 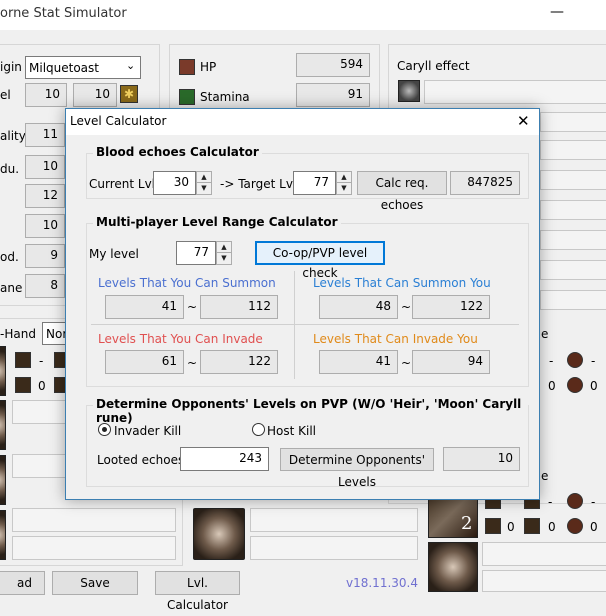 I want to click on current-level-label: Current Lvl., so click(x=124, y=184).